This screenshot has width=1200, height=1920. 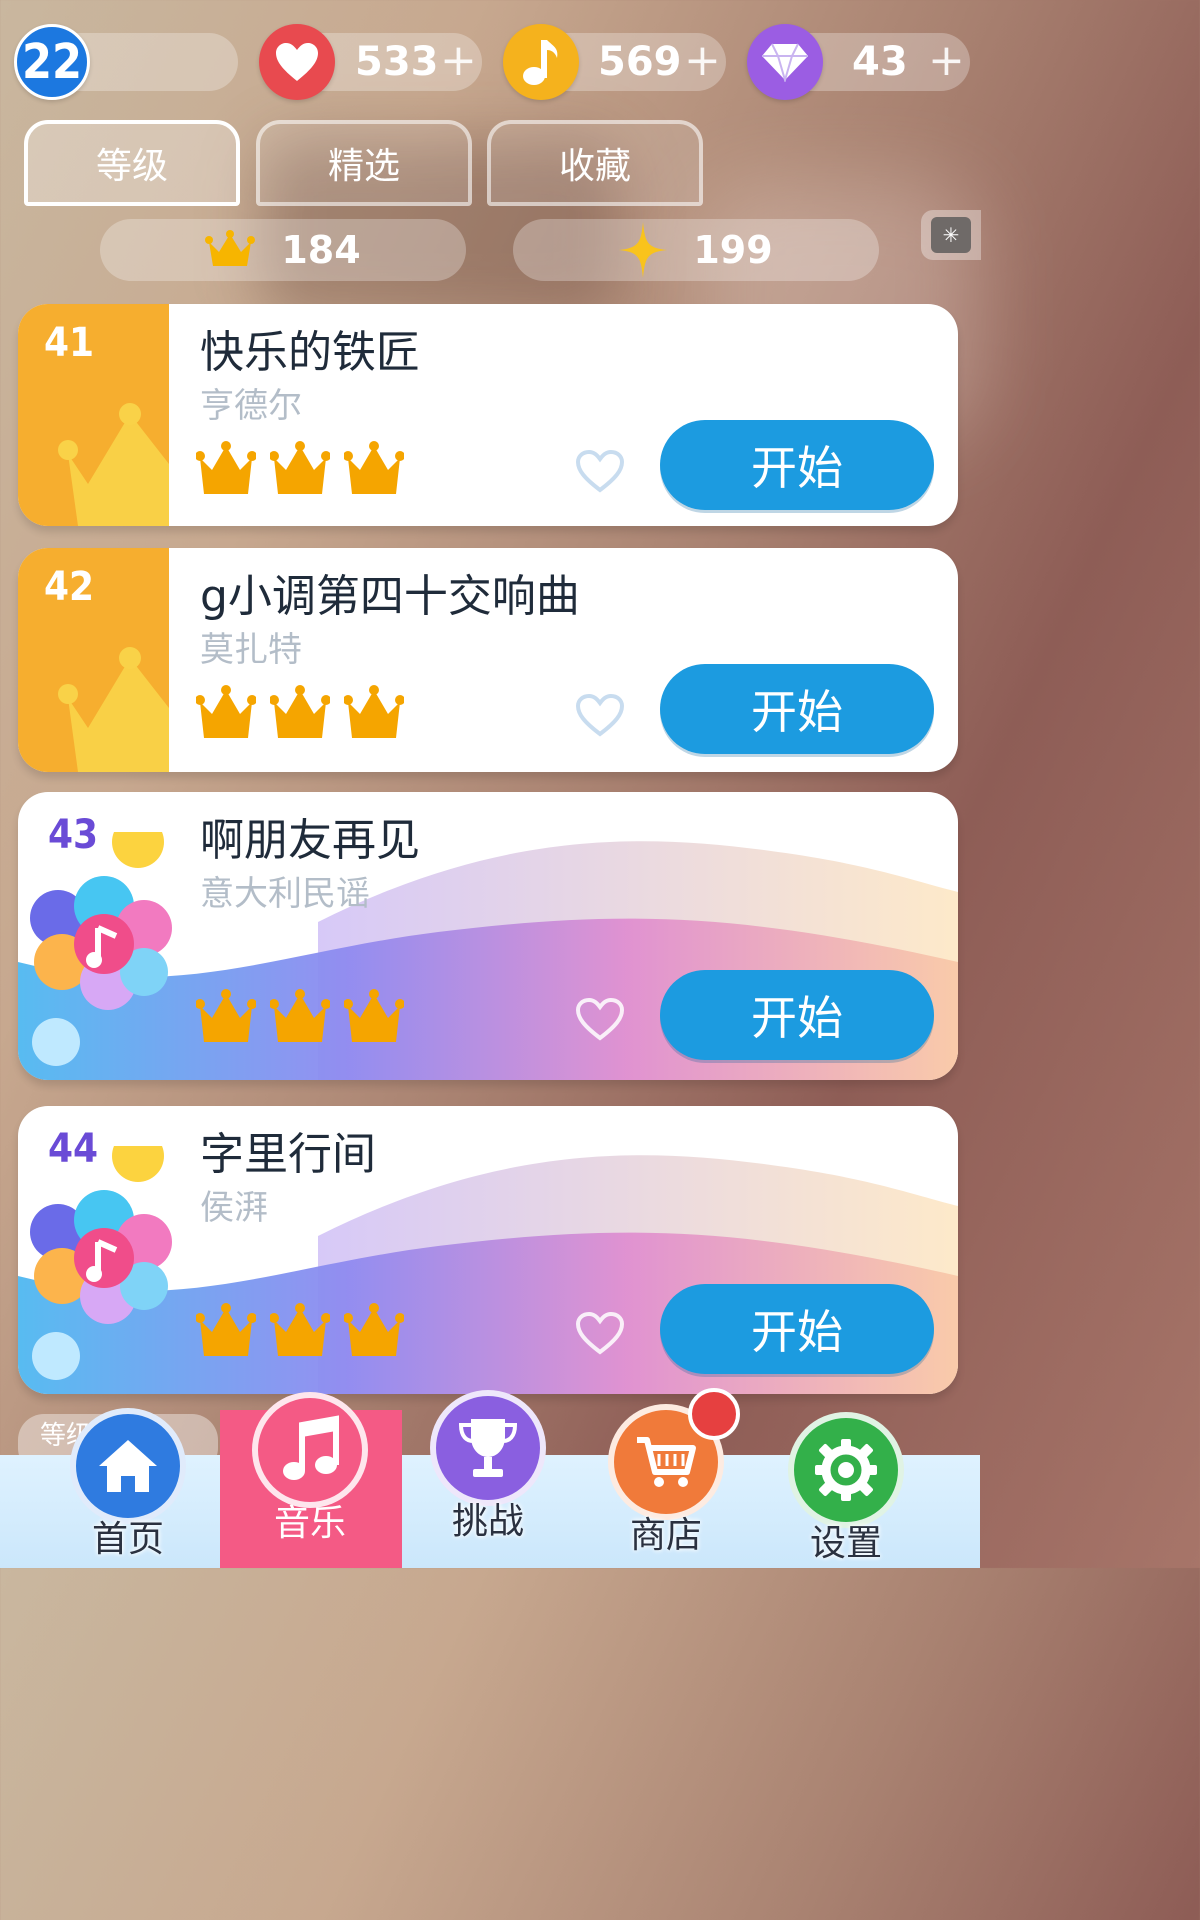 What do you see at coordinates (69, 587) in the screenshot?
I see `song-number: 42` at bounding box center [69, 587].